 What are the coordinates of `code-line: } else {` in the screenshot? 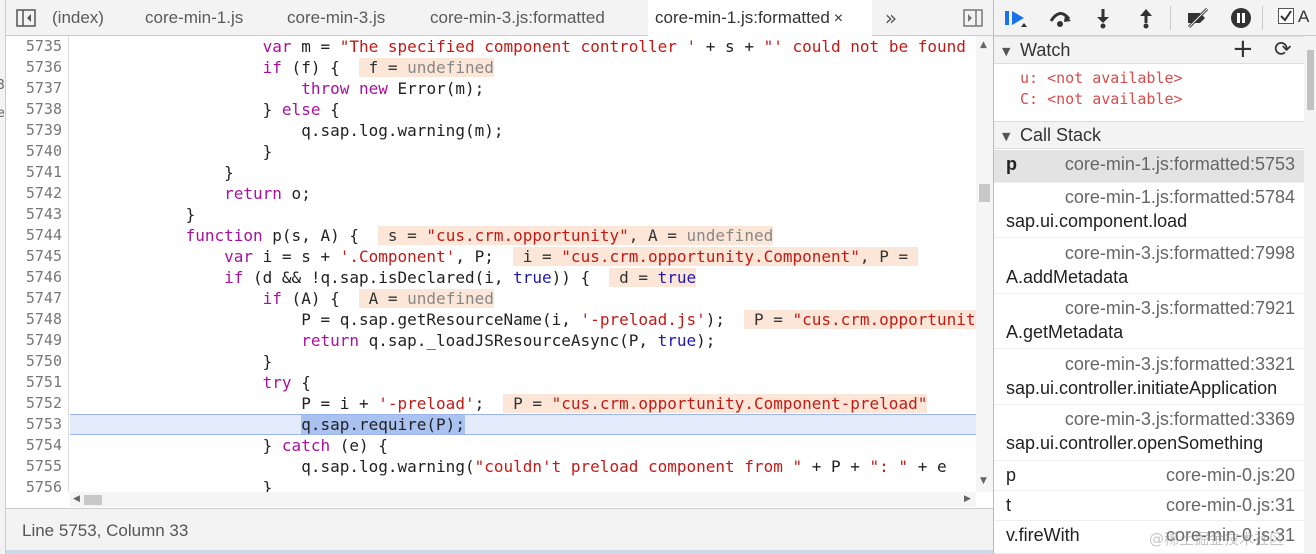 It's located at (523, 109).